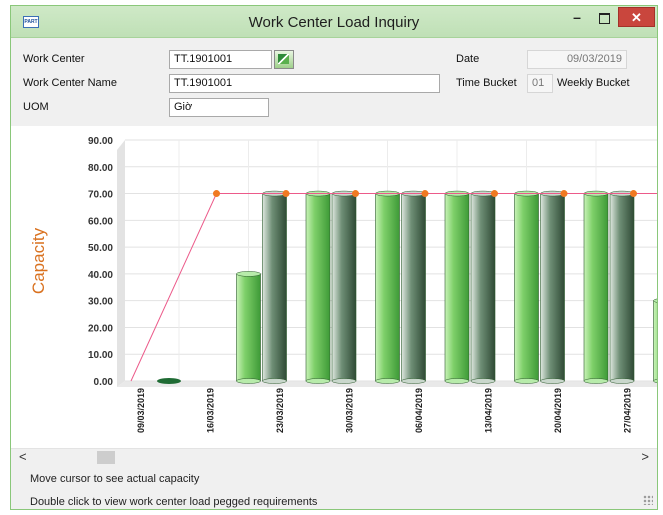 The height and width of the screenshot is (515, 663). What do you see at coordinates (489, 410) in the screenshot?
I see `x-tick-label: 13/04/2019` at bounding box center [489, 410].